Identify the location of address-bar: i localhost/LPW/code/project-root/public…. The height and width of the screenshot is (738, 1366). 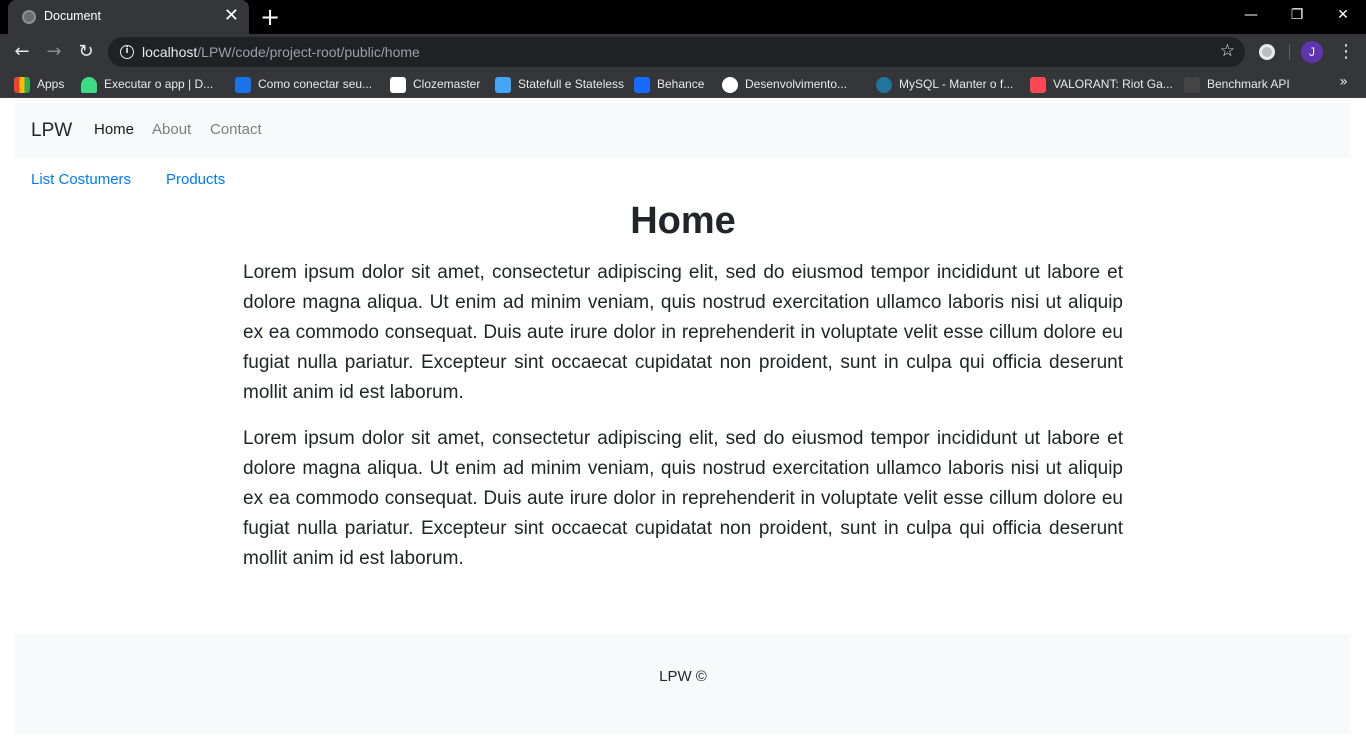
(676, 52).